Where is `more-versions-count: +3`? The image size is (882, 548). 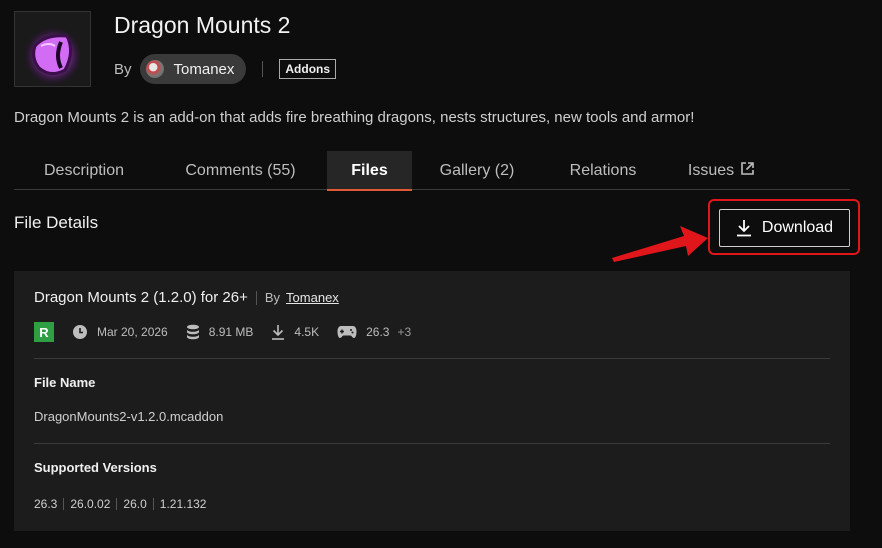 more-versions-count: +3 is located at coordinates (404, 332).